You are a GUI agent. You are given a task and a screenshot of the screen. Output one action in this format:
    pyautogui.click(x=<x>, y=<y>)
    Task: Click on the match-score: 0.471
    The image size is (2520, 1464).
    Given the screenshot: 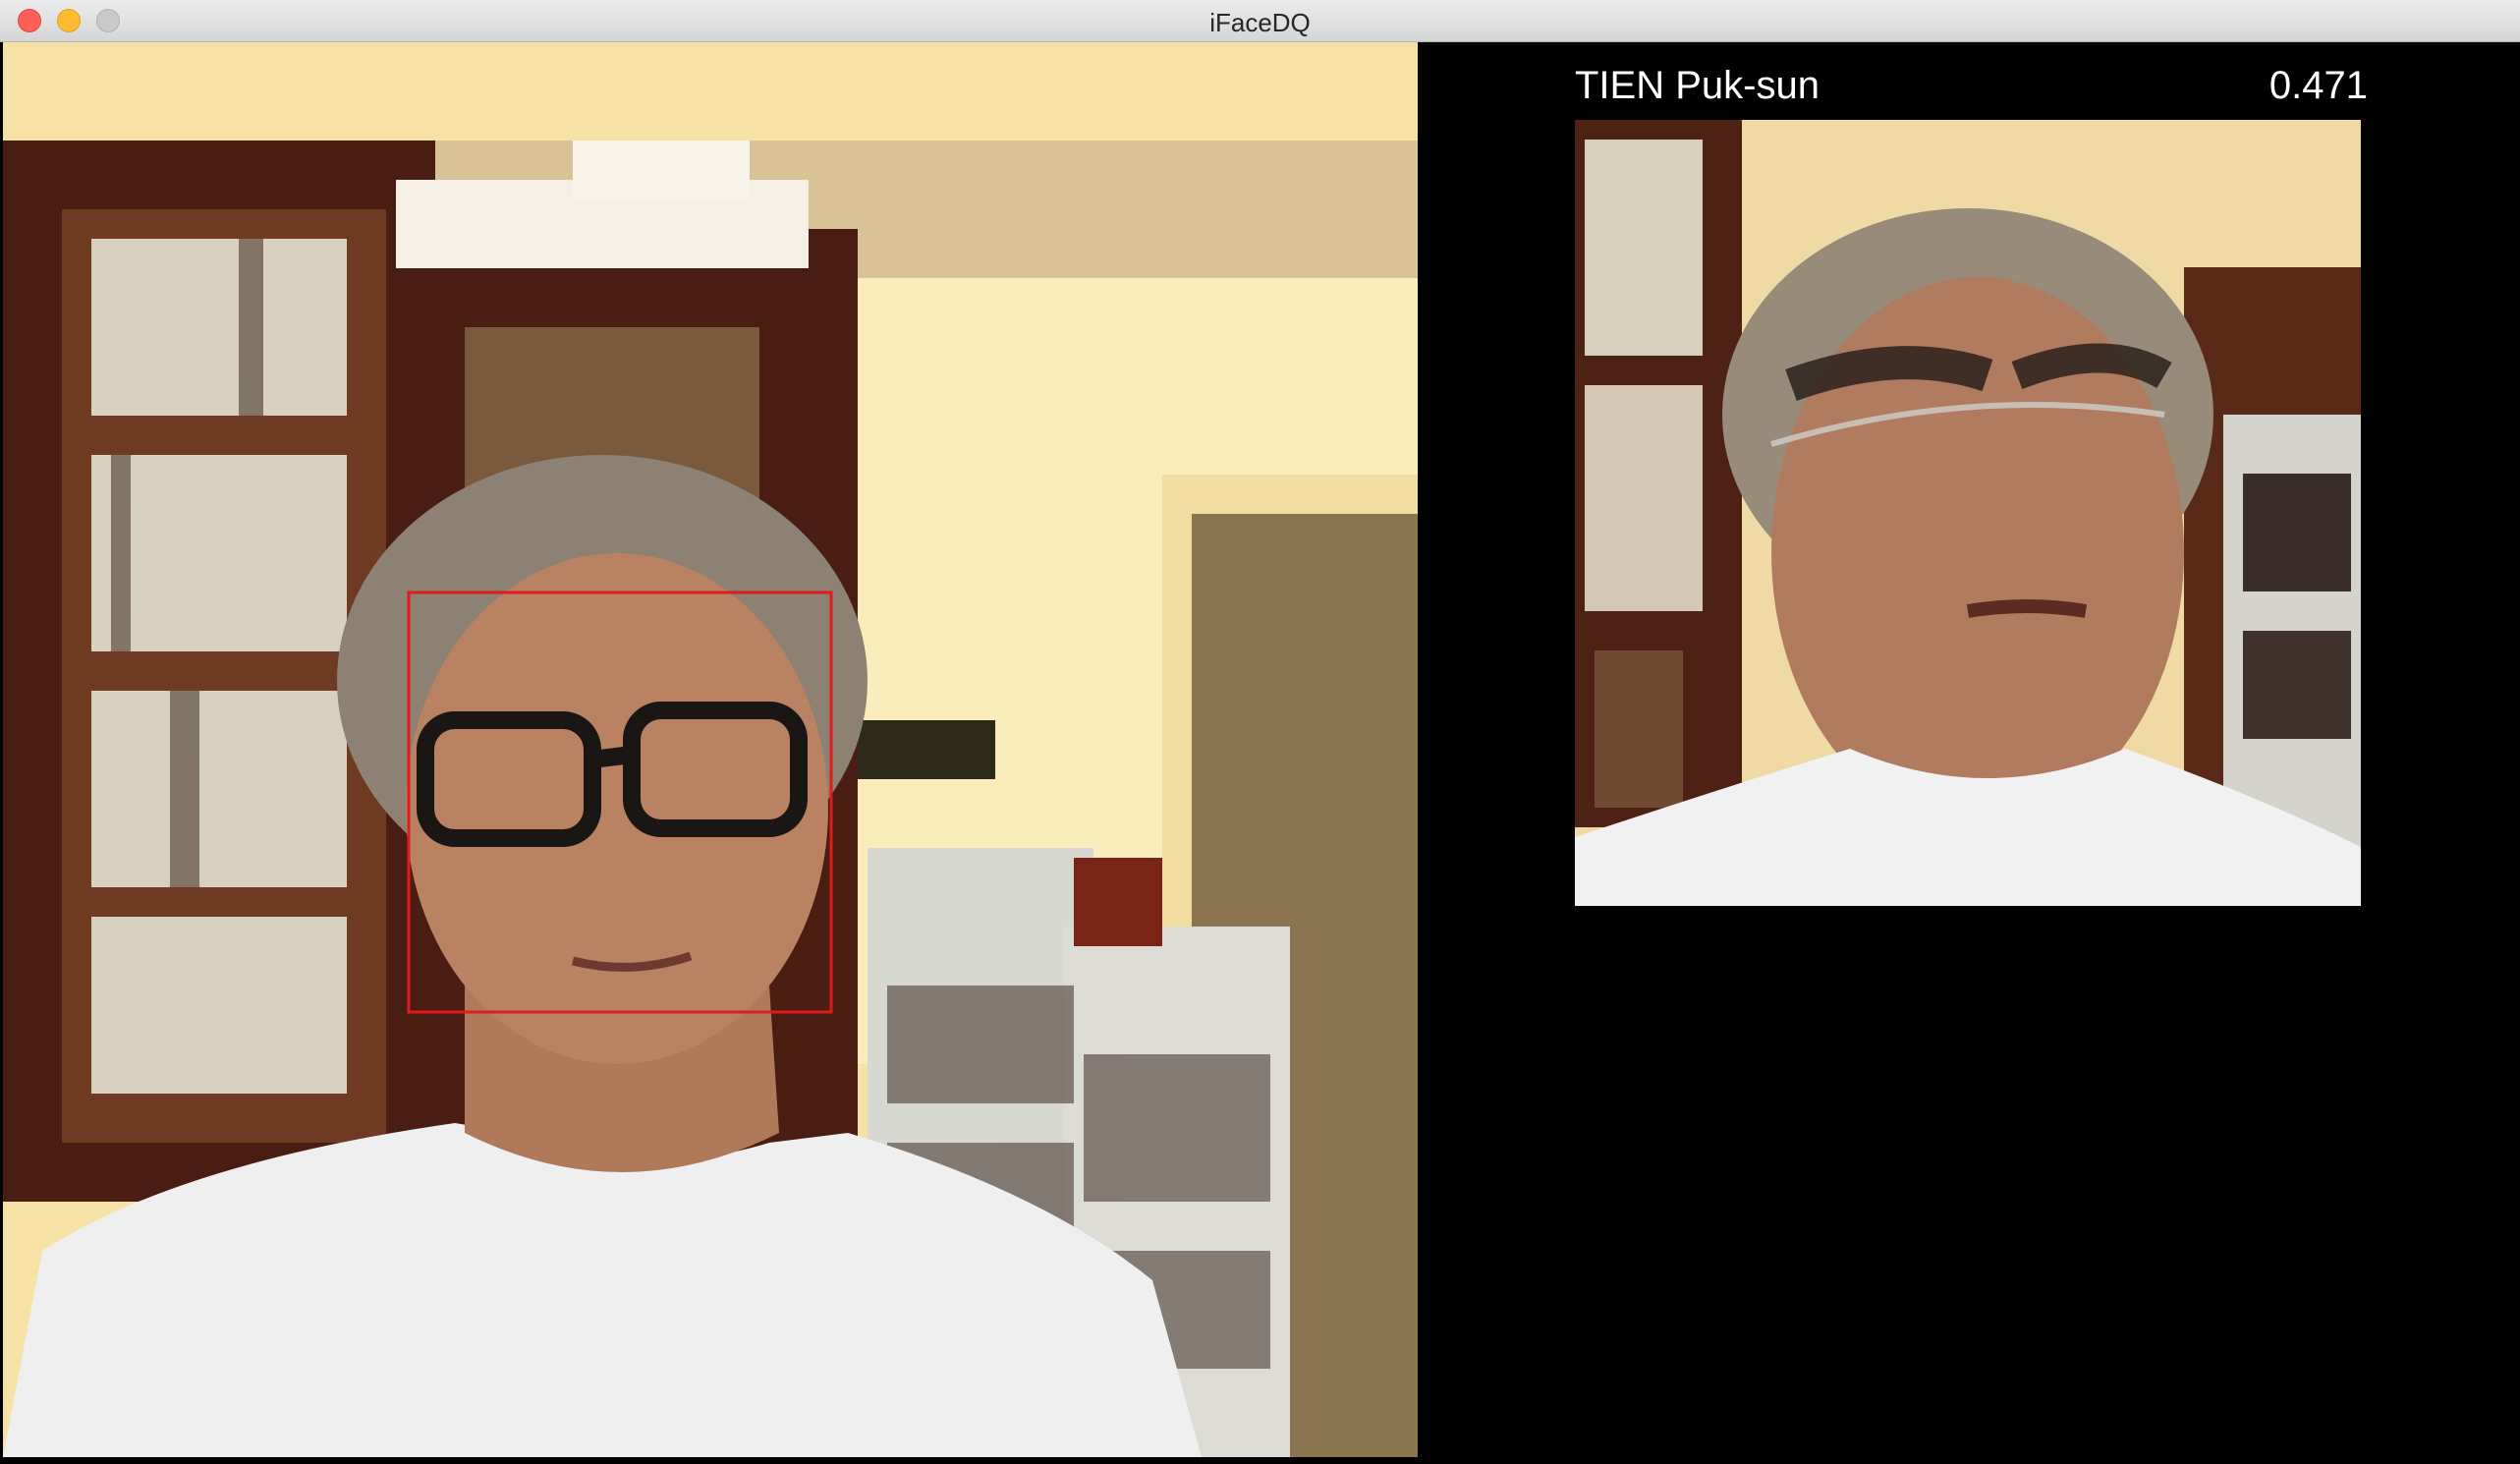 What is the action you would take?
    pyautogui.click(x=2318, y=86)
    